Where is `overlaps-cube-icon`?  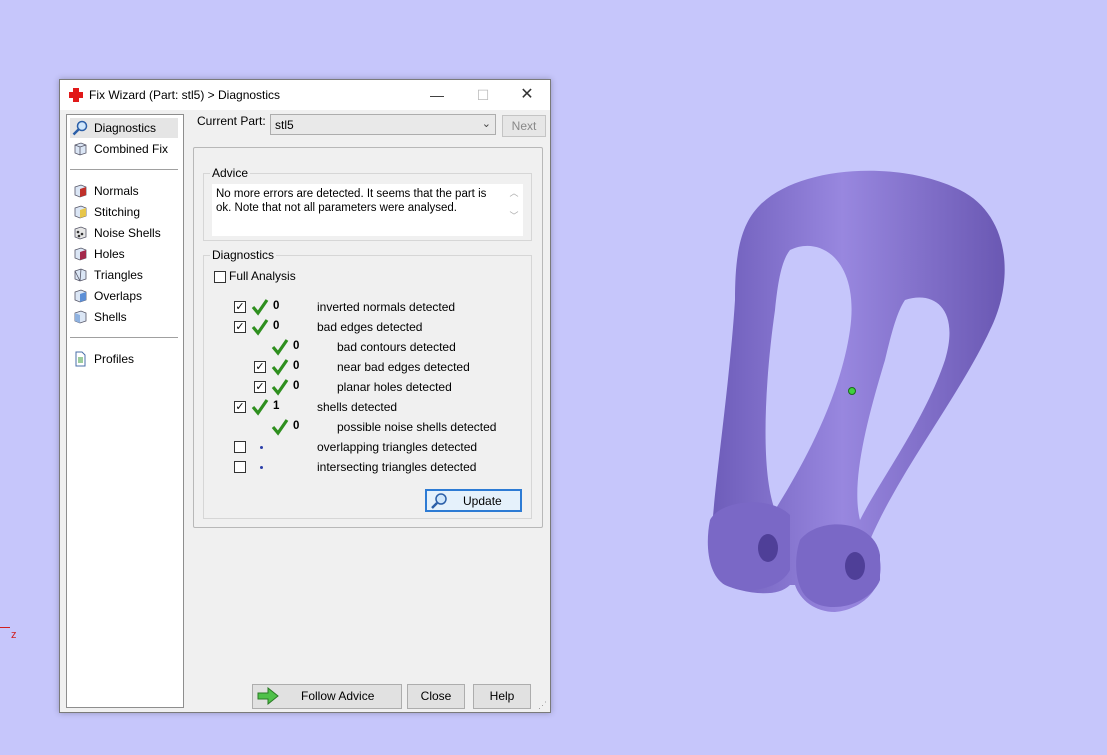
overlaps-cube-icon is located at coordinates (80, 296).